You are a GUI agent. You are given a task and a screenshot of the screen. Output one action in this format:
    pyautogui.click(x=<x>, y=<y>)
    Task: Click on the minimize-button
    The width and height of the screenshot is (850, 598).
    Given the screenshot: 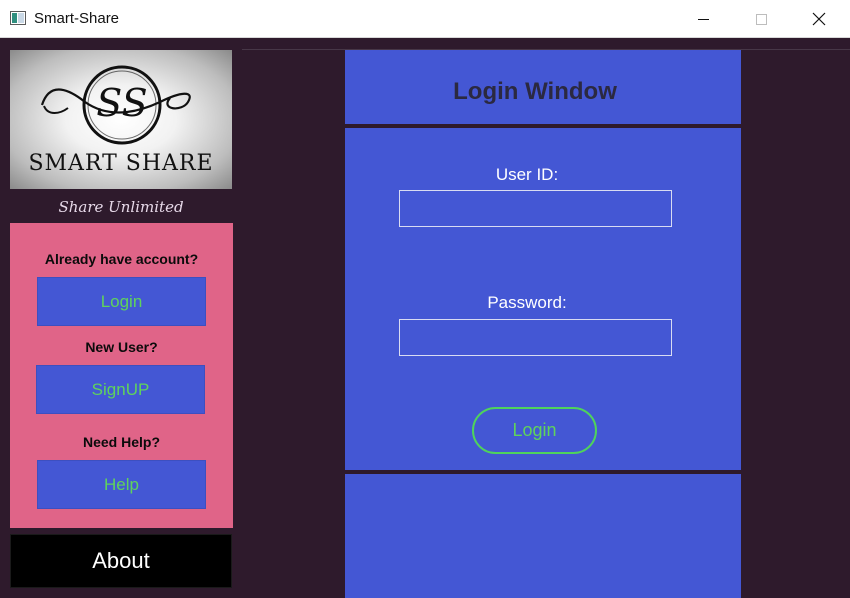 What is the action you would take?
    pyautogui.click(x=703, y=19)
    